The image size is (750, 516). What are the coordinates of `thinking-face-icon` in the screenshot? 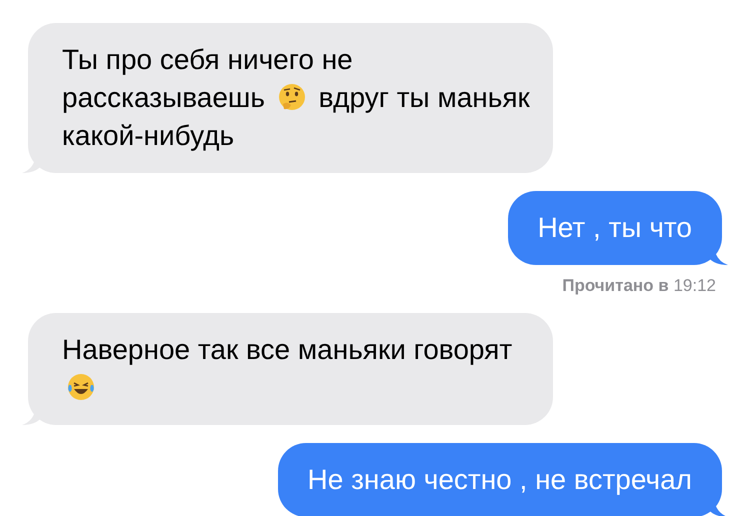 It's located at (291, 97).